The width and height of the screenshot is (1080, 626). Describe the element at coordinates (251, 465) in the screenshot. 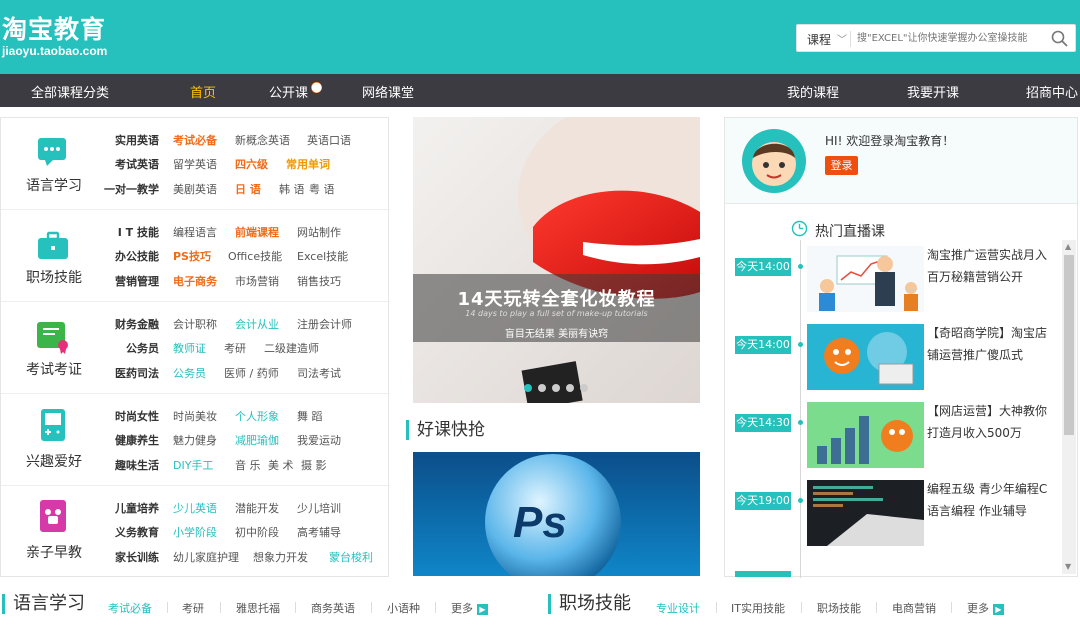

I see `subcat-link: 音 乐` at that location.